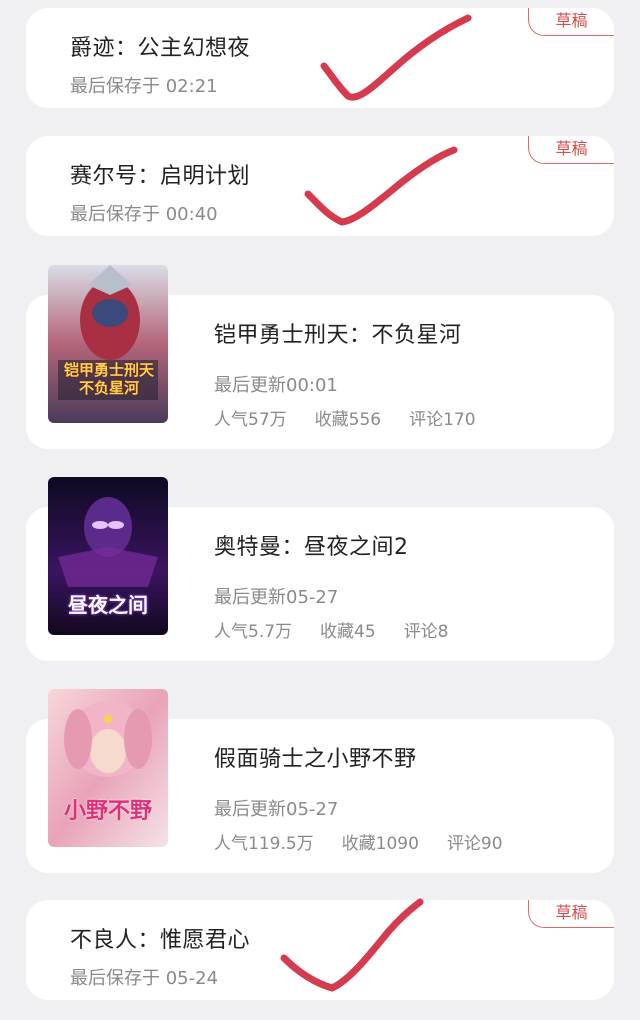 The width and height of the screenshot is (640, 1020). I want to click on book-cover-art, so click(108, 344).